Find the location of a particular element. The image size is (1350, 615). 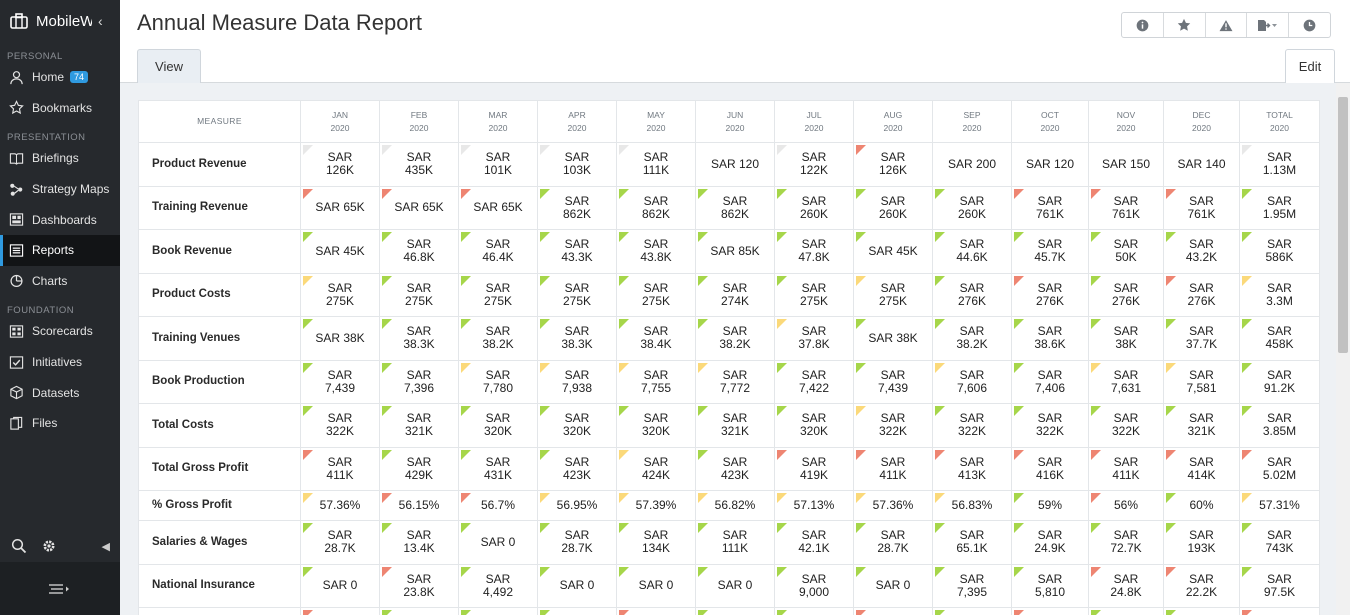

collapse-left-icon: ◀ is located at coordinates (106, 546).